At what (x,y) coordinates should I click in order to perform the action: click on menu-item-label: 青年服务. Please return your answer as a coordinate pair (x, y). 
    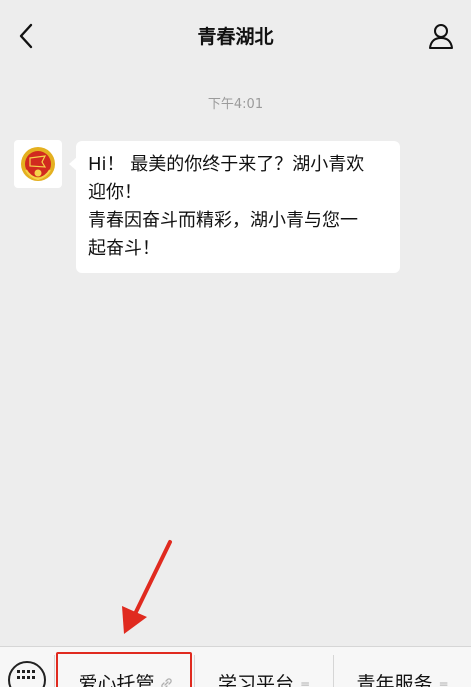
    Looking at the image, I should click on (394, 680).